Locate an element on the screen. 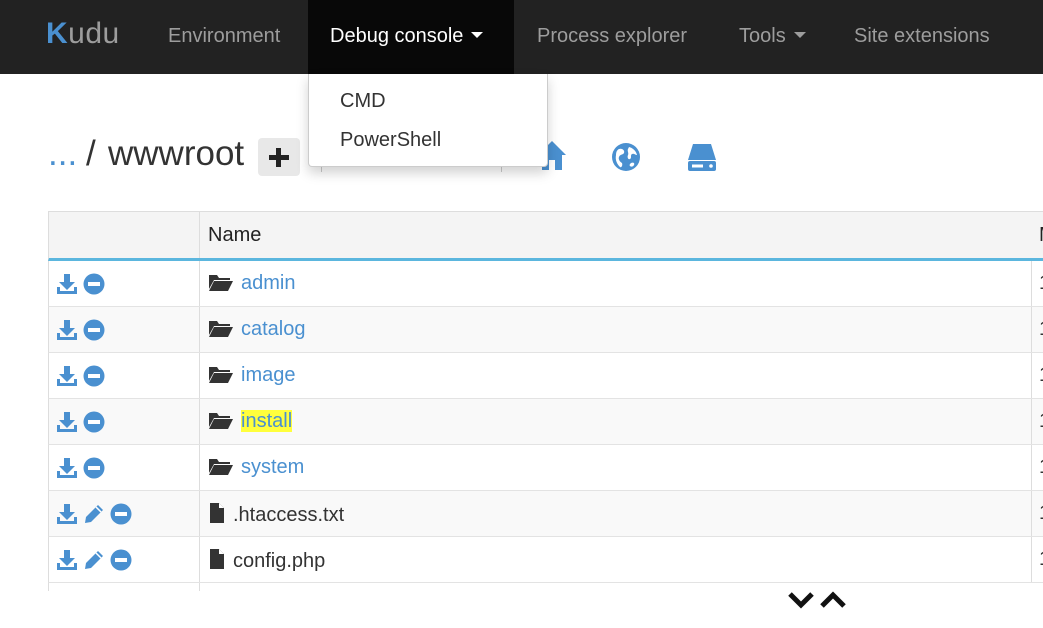 Image resolution: width=1043 pixels, height=628 pixels. nav-site-extensions: Site extensions is located at coordinates (922, 37).